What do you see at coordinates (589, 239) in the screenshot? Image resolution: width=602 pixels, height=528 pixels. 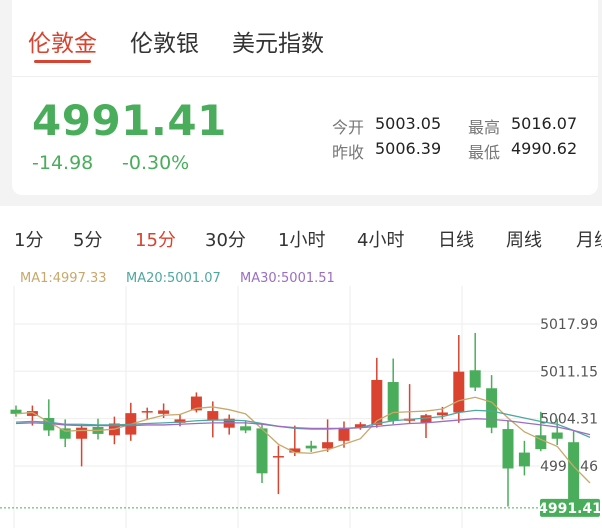 I see `period-monthly: 月线` at bounding box center [589, 239].